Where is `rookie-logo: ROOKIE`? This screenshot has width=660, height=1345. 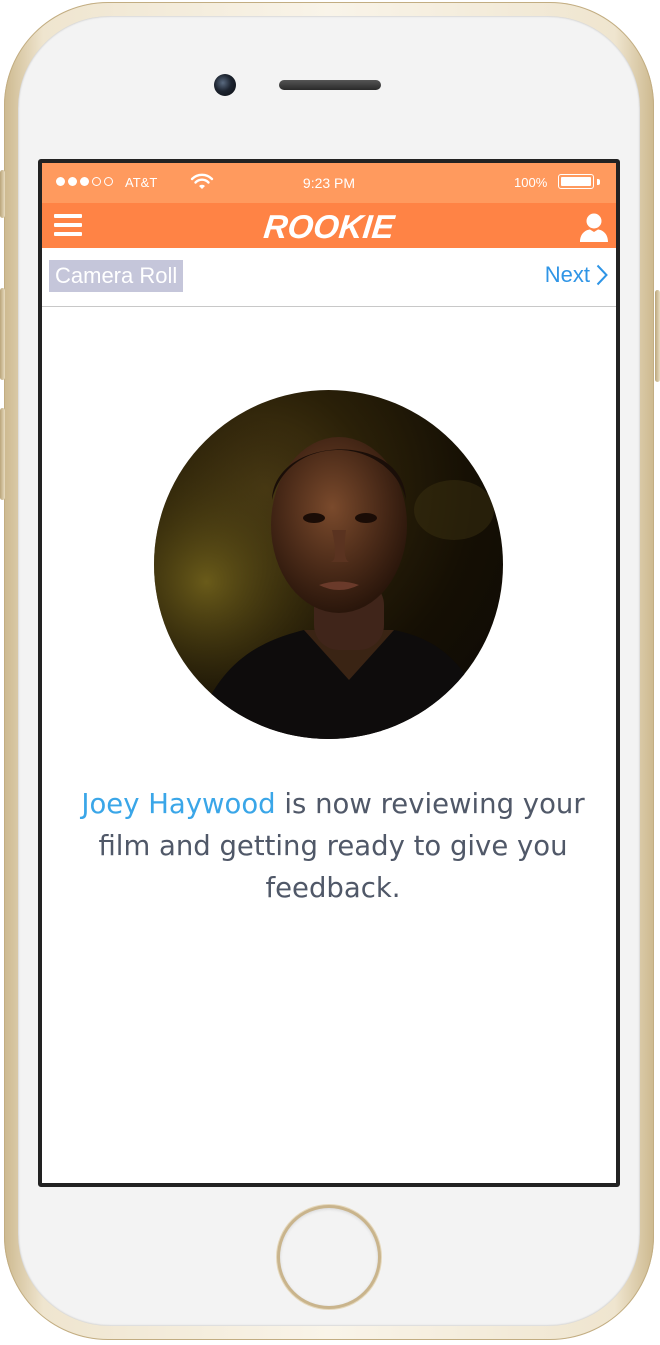 rookie-logo: ROOKIE is located at coordinates (329, 226).